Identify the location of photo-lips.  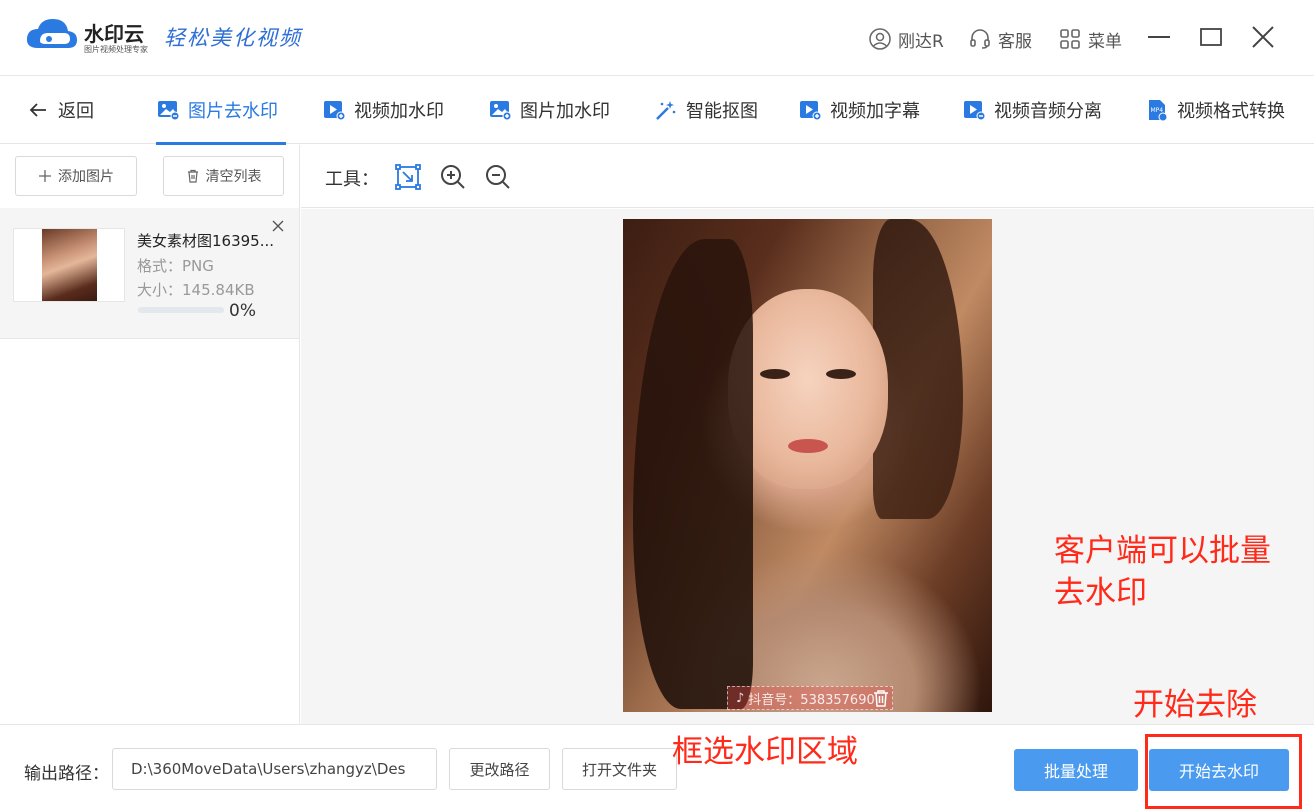
(808, 446).